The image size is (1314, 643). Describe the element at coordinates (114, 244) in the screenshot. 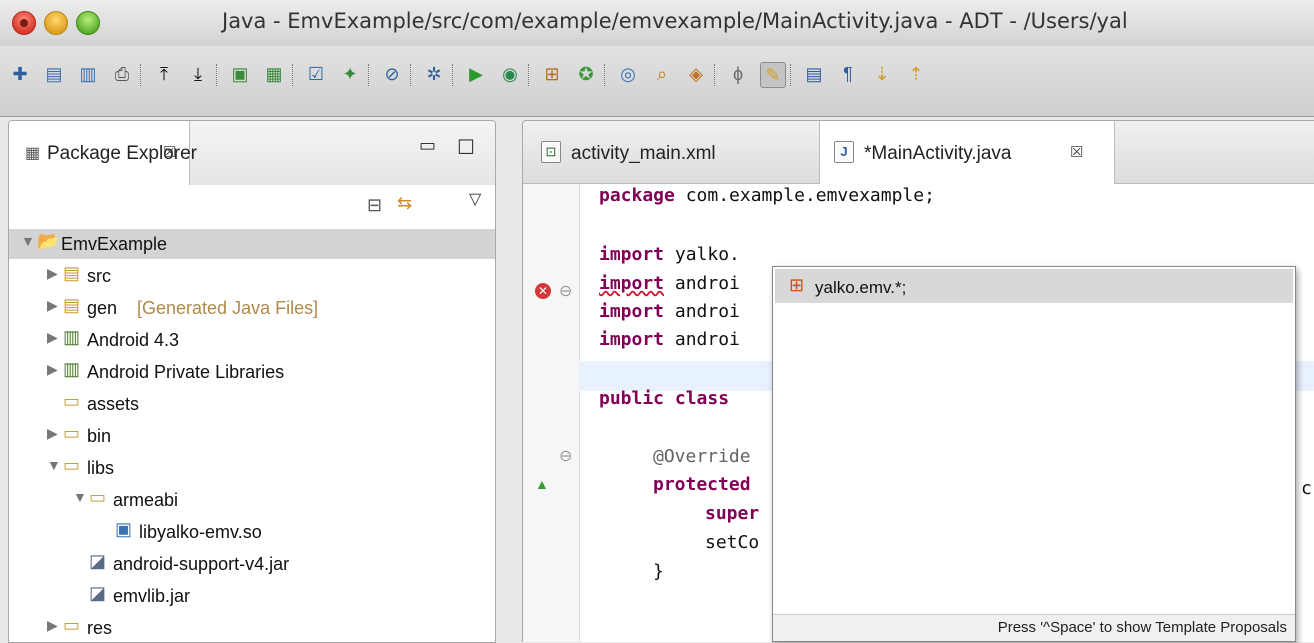

I see `tree-item-label: EmvExample` at that location.